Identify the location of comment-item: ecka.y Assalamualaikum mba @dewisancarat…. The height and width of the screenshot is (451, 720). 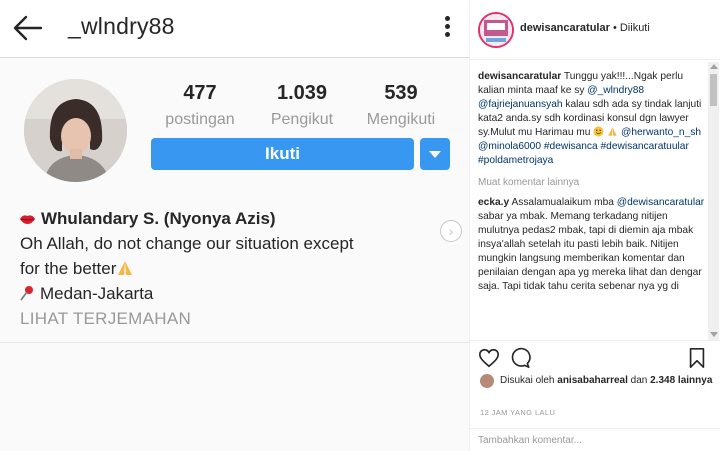
(592, 245).